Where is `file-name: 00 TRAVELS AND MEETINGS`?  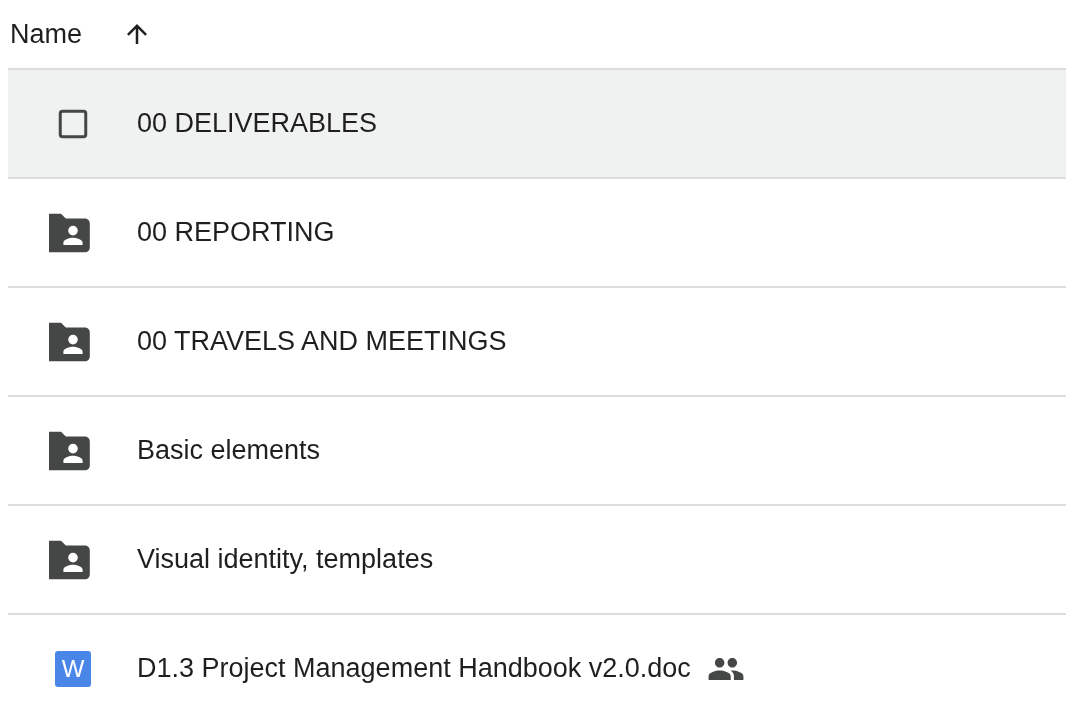
file-name: 00 TRAVELS AND MEETINGS is located at coordinates (322, 341).